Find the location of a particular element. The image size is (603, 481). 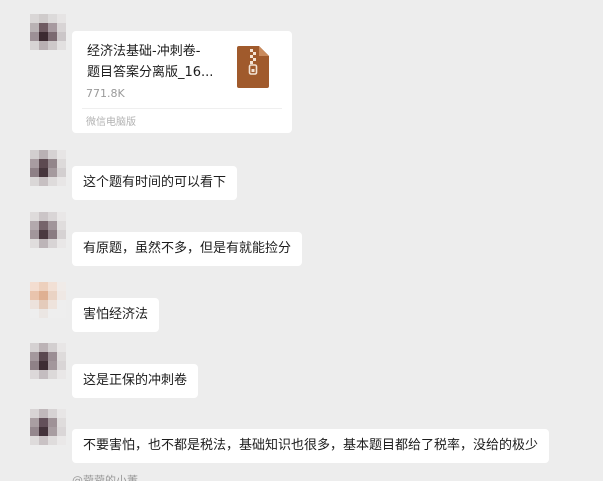

zip-file-icon is located at coordinates (253, 67).